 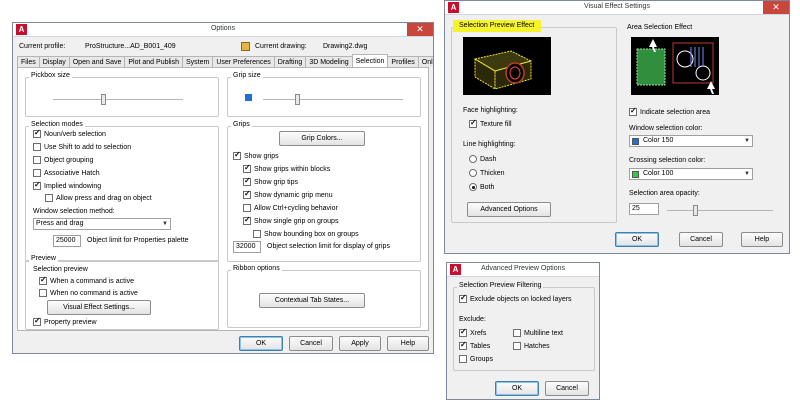 I want to click on noun-verb-checkbox: Noun/verb selection, so click(x=69, y=133).